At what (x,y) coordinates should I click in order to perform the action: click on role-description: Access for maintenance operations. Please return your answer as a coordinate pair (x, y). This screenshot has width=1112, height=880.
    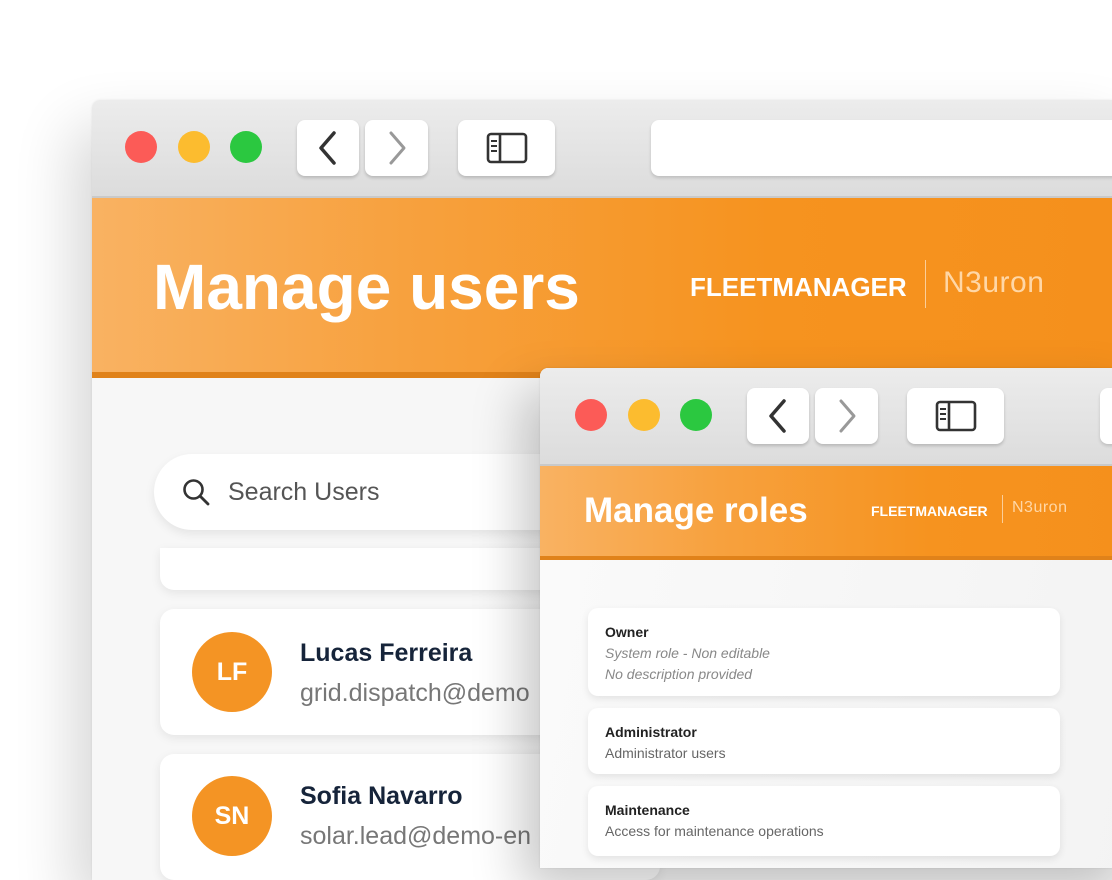
    Looking at the image, I should click on (714, 831).